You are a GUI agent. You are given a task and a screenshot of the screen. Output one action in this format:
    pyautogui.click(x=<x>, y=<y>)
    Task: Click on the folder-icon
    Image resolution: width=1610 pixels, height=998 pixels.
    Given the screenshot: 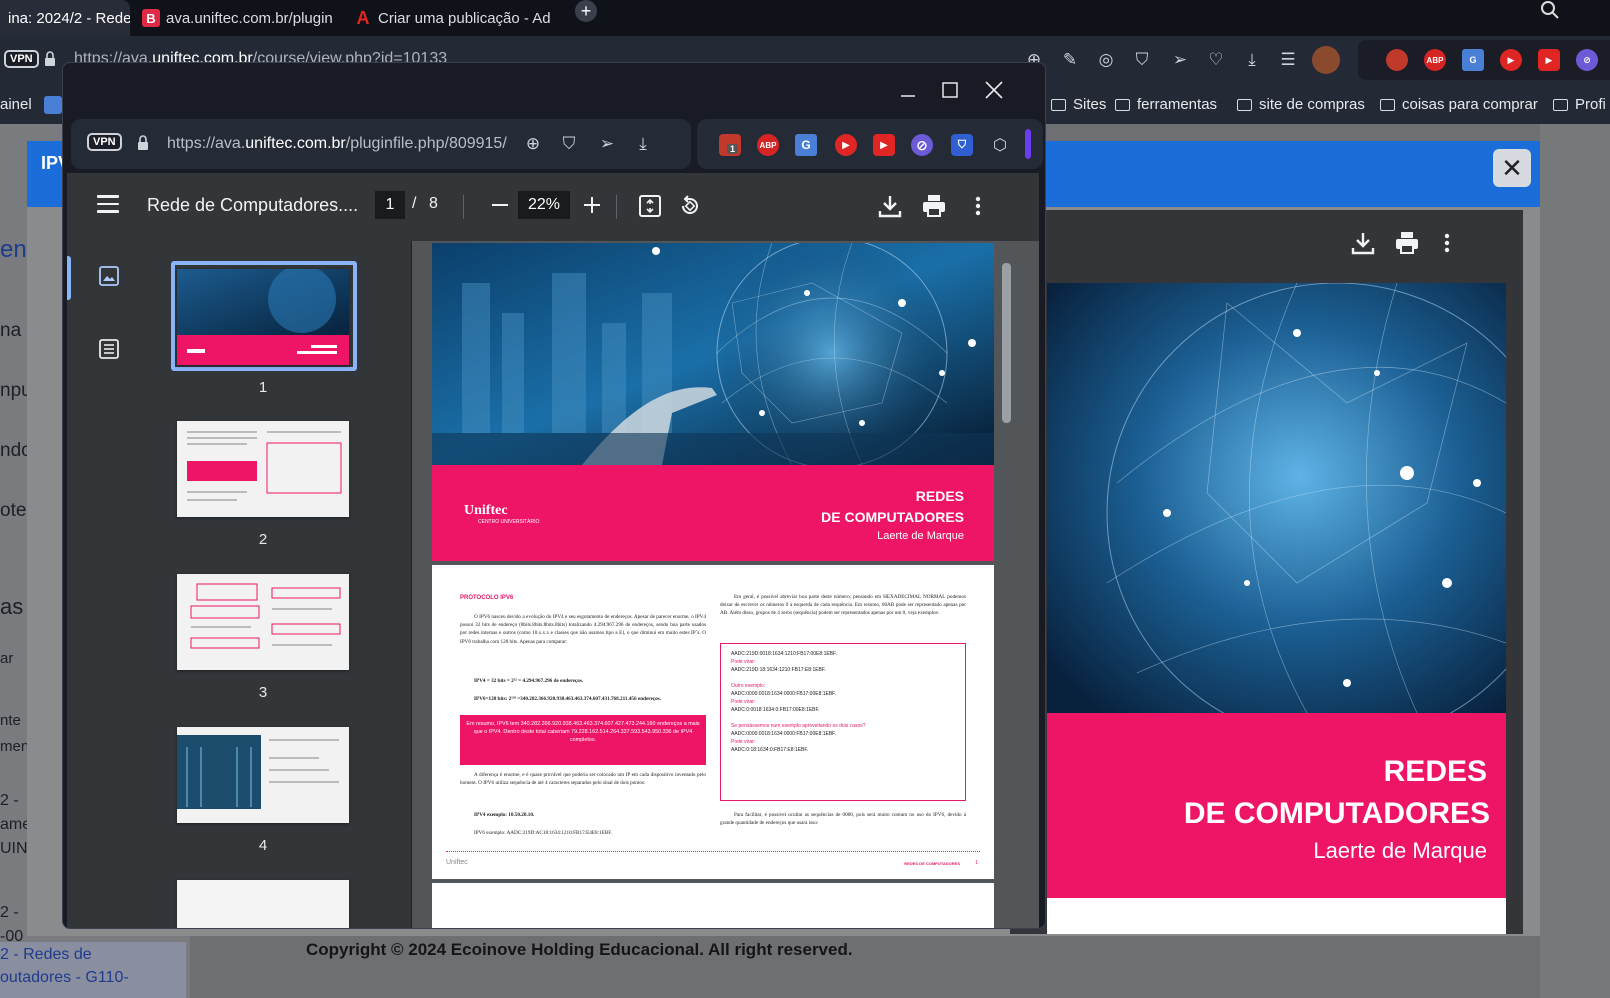 What is the action you would take?
    pyautogui.click(x=1387, y=104)
    